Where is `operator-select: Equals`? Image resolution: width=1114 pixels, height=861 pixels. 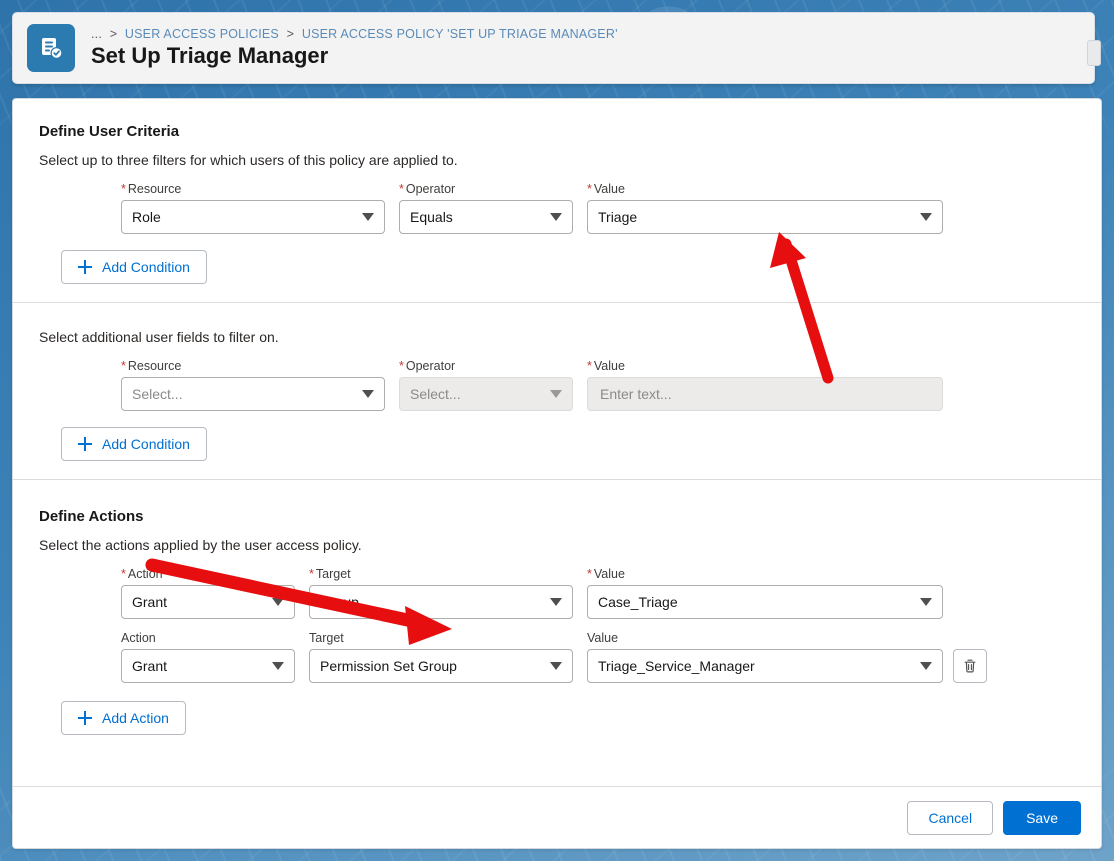 operator-select: Equals is located at coordinates (486, 217).